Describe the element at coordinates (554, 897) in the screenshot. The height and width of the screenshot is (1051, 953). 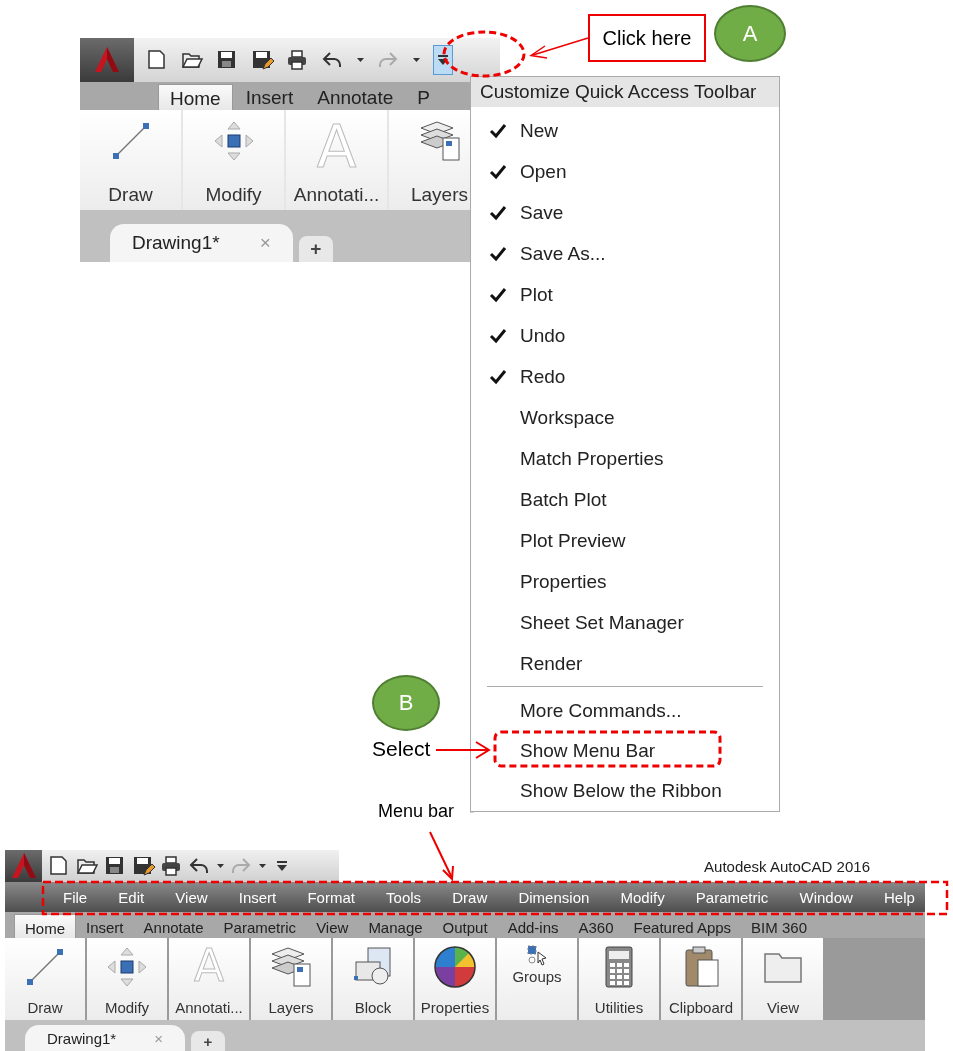
I see `menu-item: Dimension` at that location.